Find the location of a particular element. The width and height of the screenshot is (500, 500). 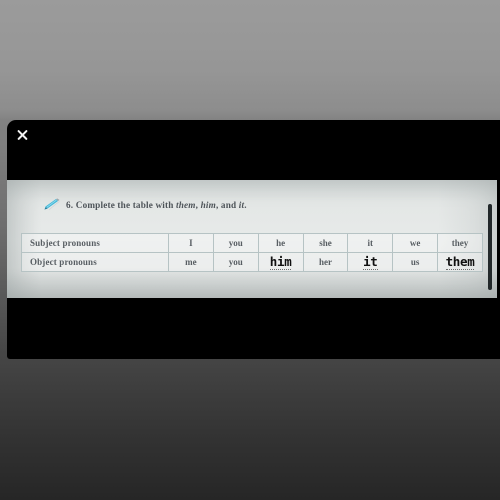

cell-object-5-answer: it is located at coordinates (370, 262).